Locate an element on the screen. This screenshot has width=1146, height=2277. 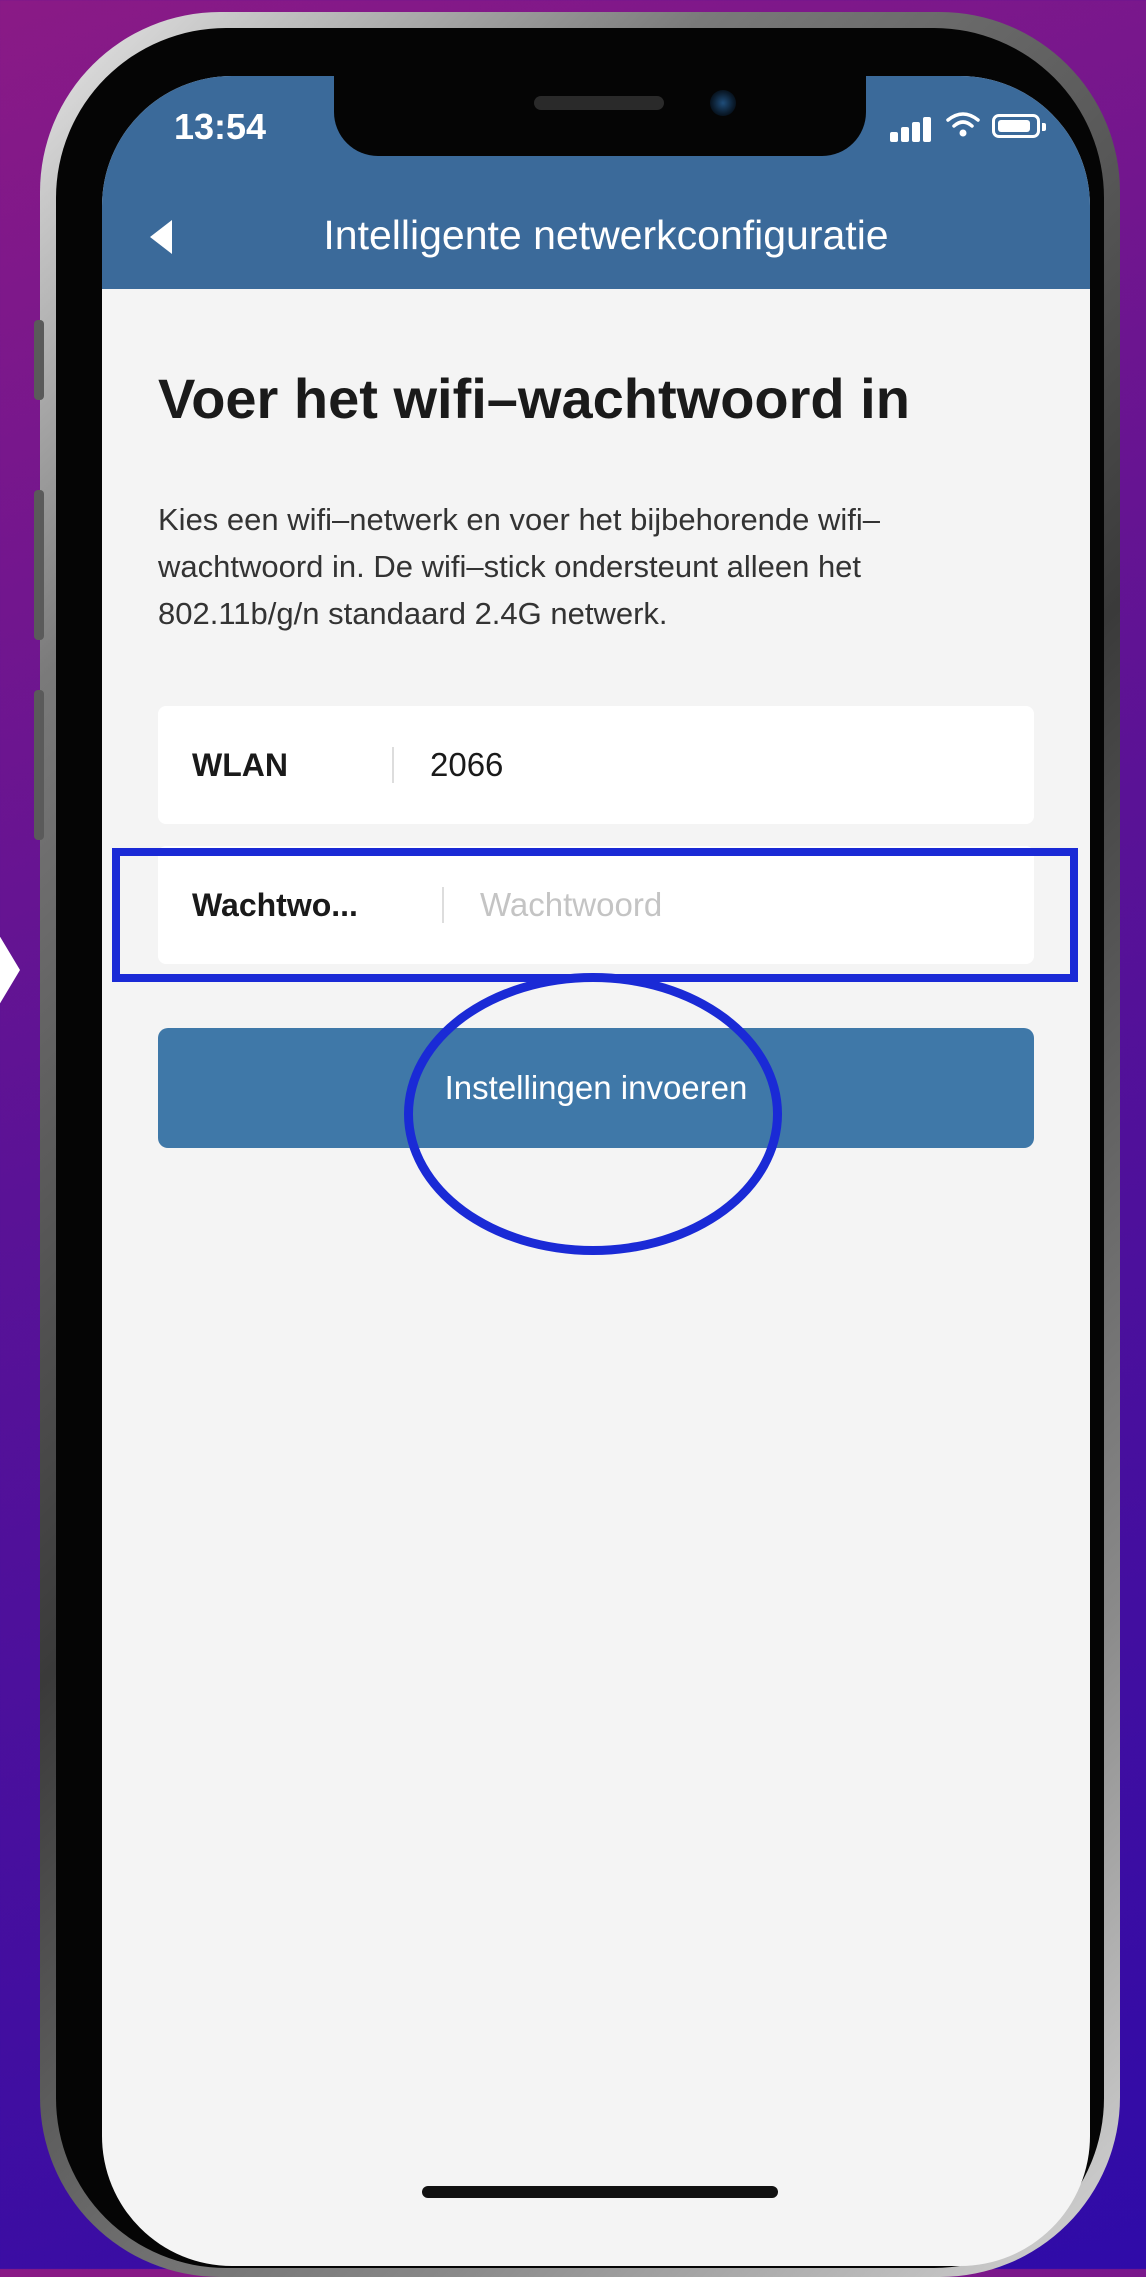
status-time: 13:54 is located at coordinates (220, 126).